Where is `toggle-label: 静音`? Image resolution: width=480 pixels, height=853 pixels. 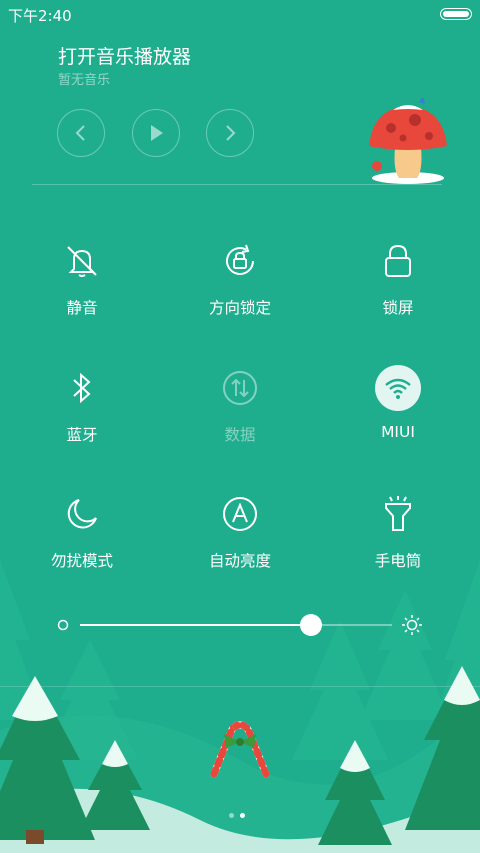
toggle-label: 静音 is located at coordinates (82, 308).